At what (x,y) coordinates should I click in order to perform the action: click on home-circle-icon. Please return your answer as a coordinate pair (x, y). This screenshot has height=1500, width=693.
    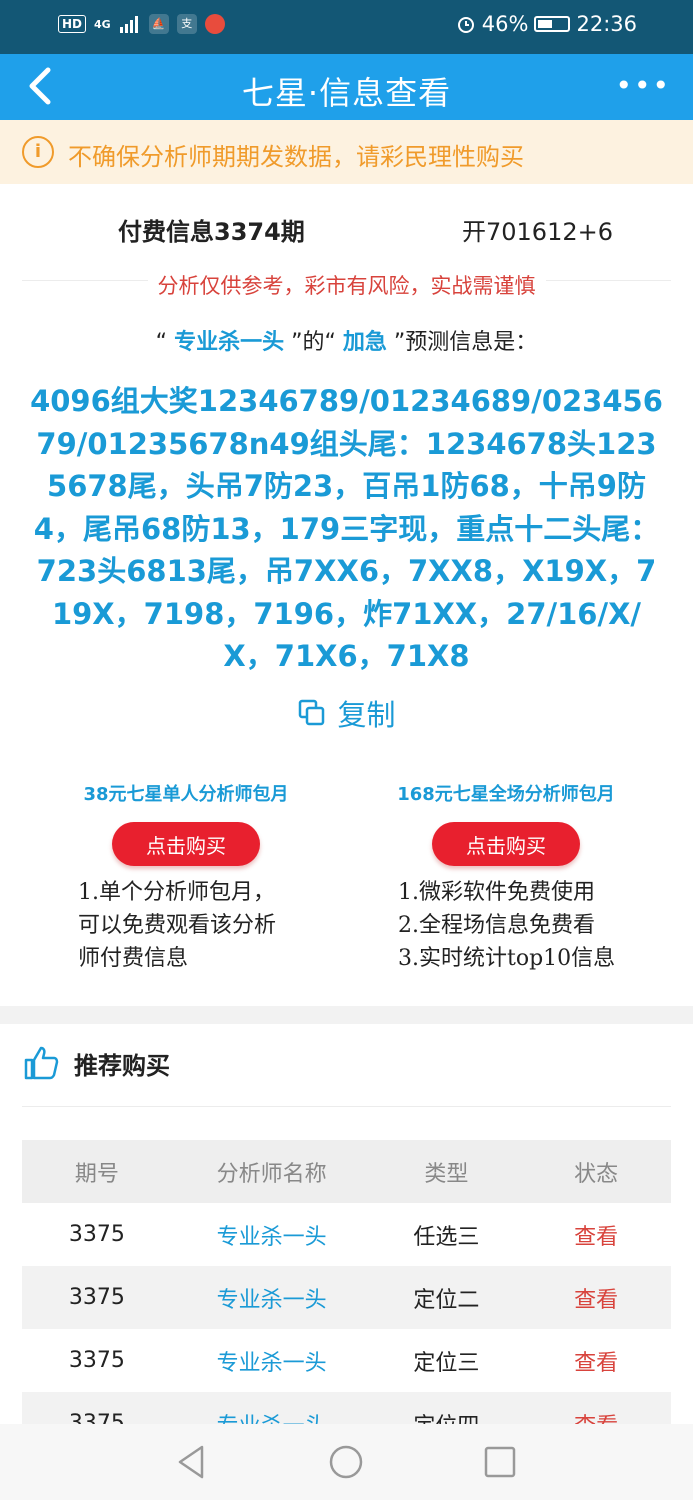
    Looking at the image, I should click on (346, 1462).